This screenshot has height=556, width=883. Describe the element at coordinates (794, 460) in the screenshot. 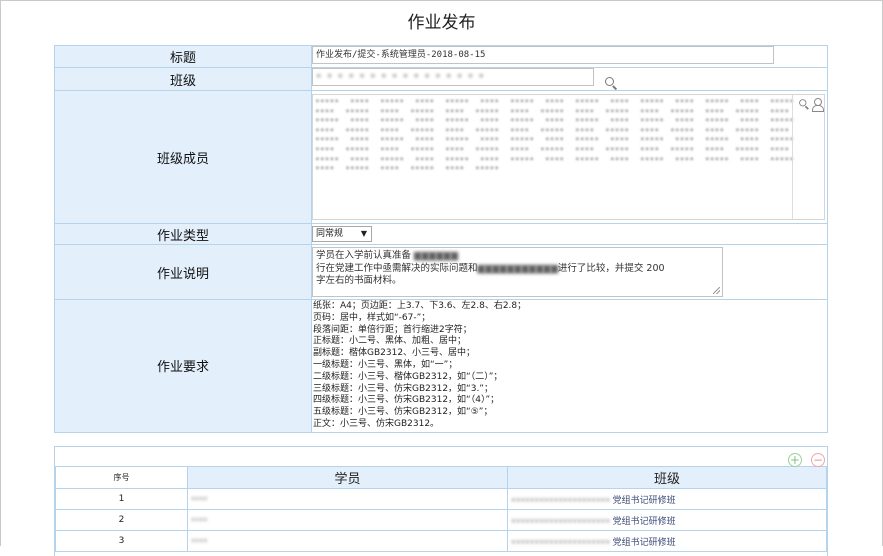

I see `add-row-button: +` at that location.